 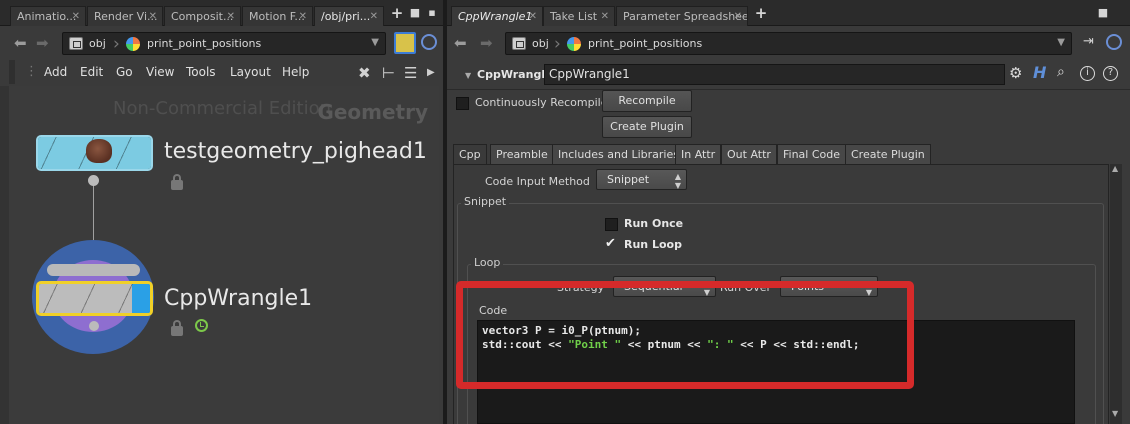 I want to click on tab-preamble: Preamble, so click(x=522, y=154).